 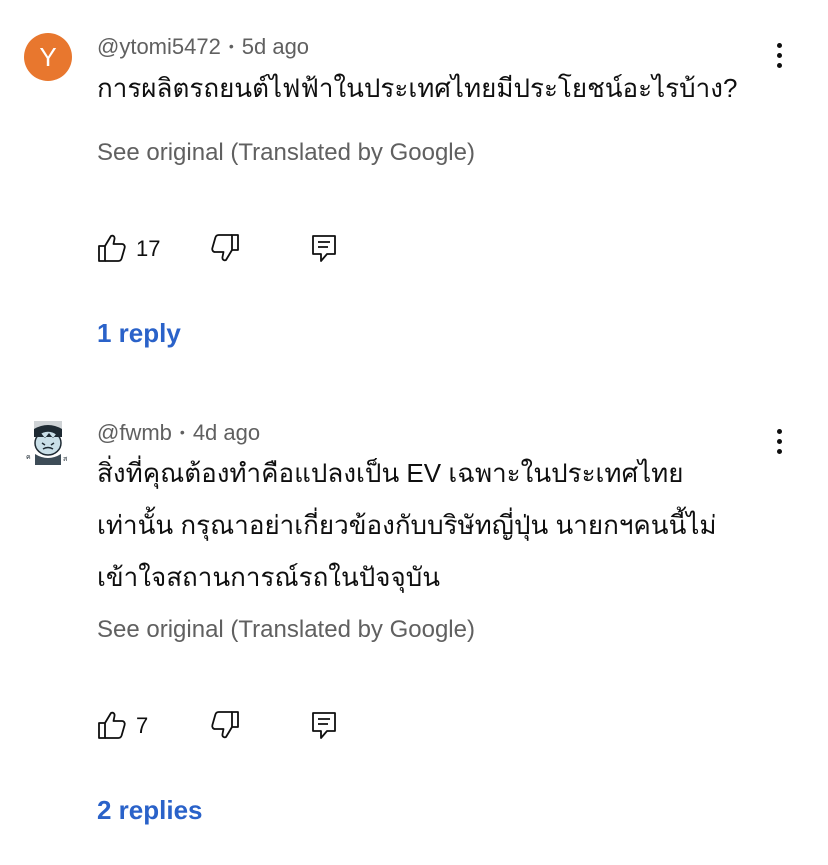 What do you see at coordinates (226, 432) in the screenshot?
I see `timestamp: 4d ago` at bounding box center [226, 432].